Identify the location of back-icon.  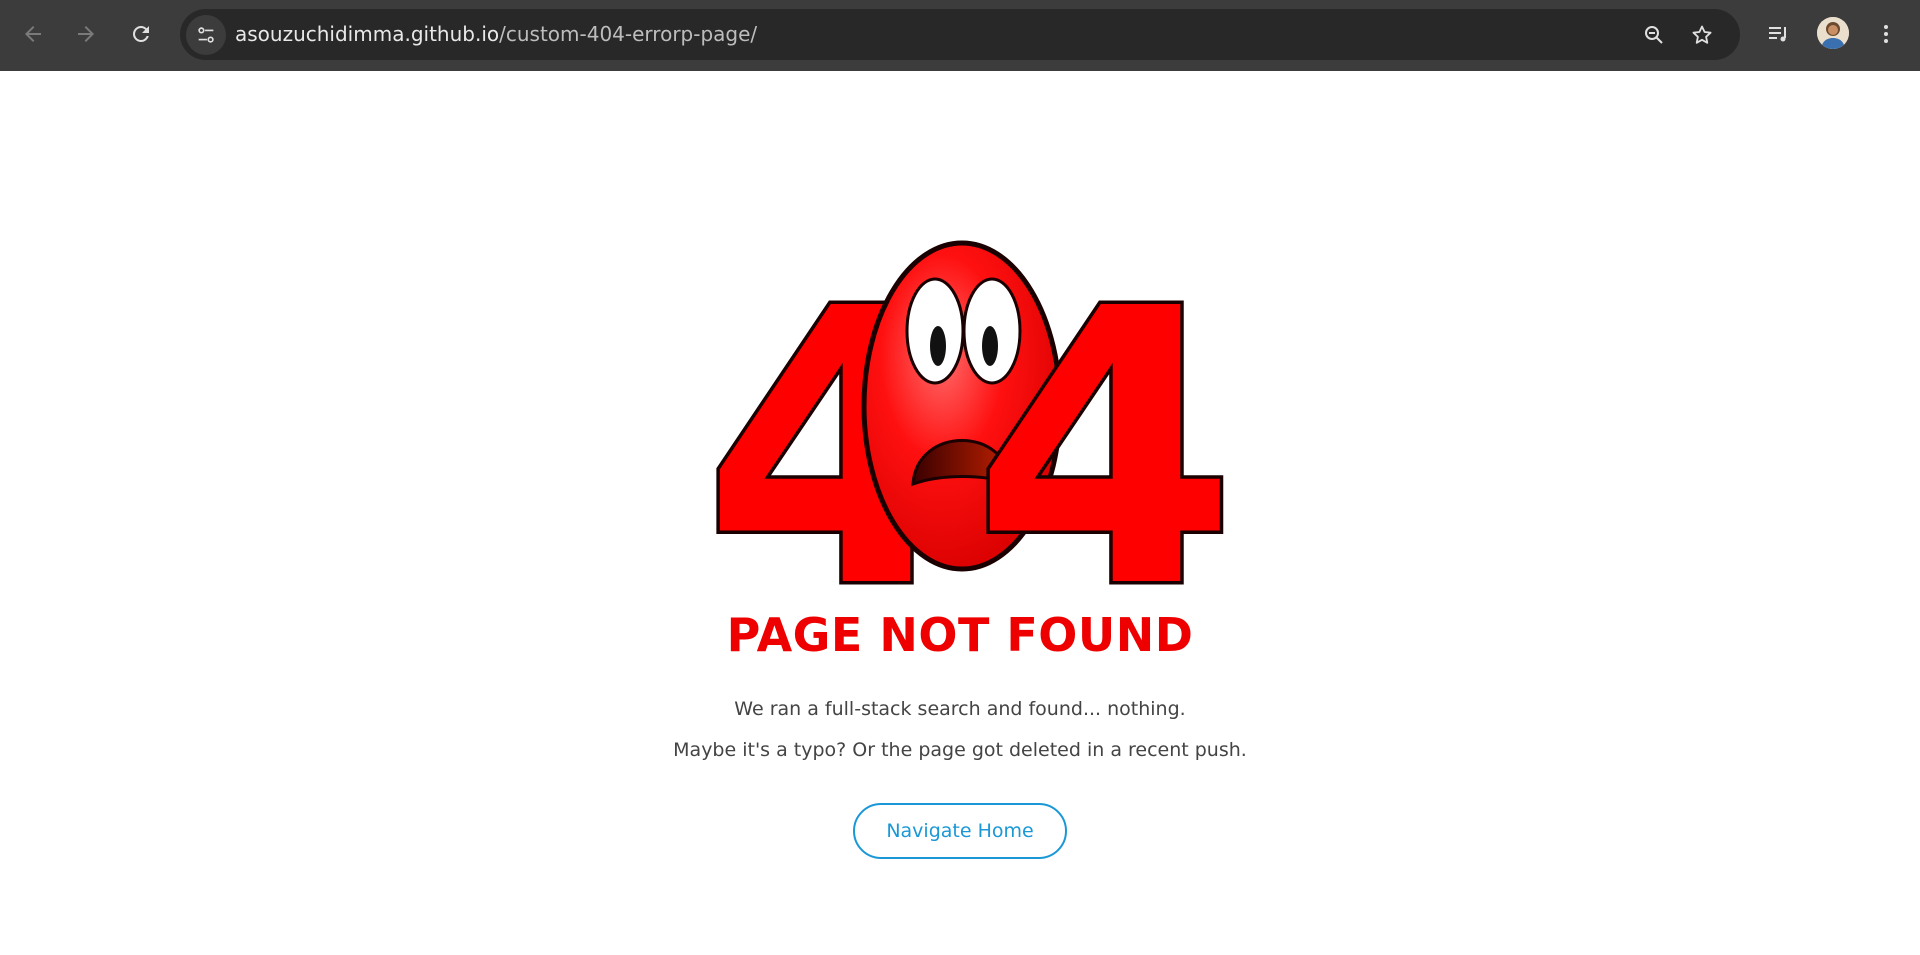
(33, 34).